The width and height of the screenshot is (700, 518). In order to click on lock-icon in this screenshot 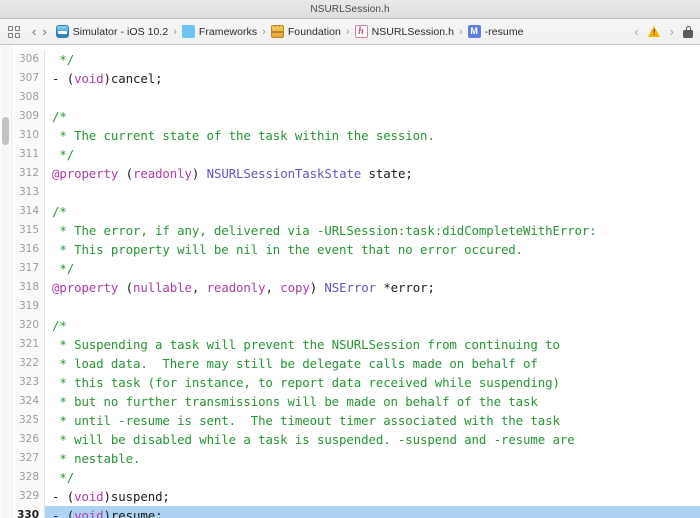, I will do `click(688, 31)`.